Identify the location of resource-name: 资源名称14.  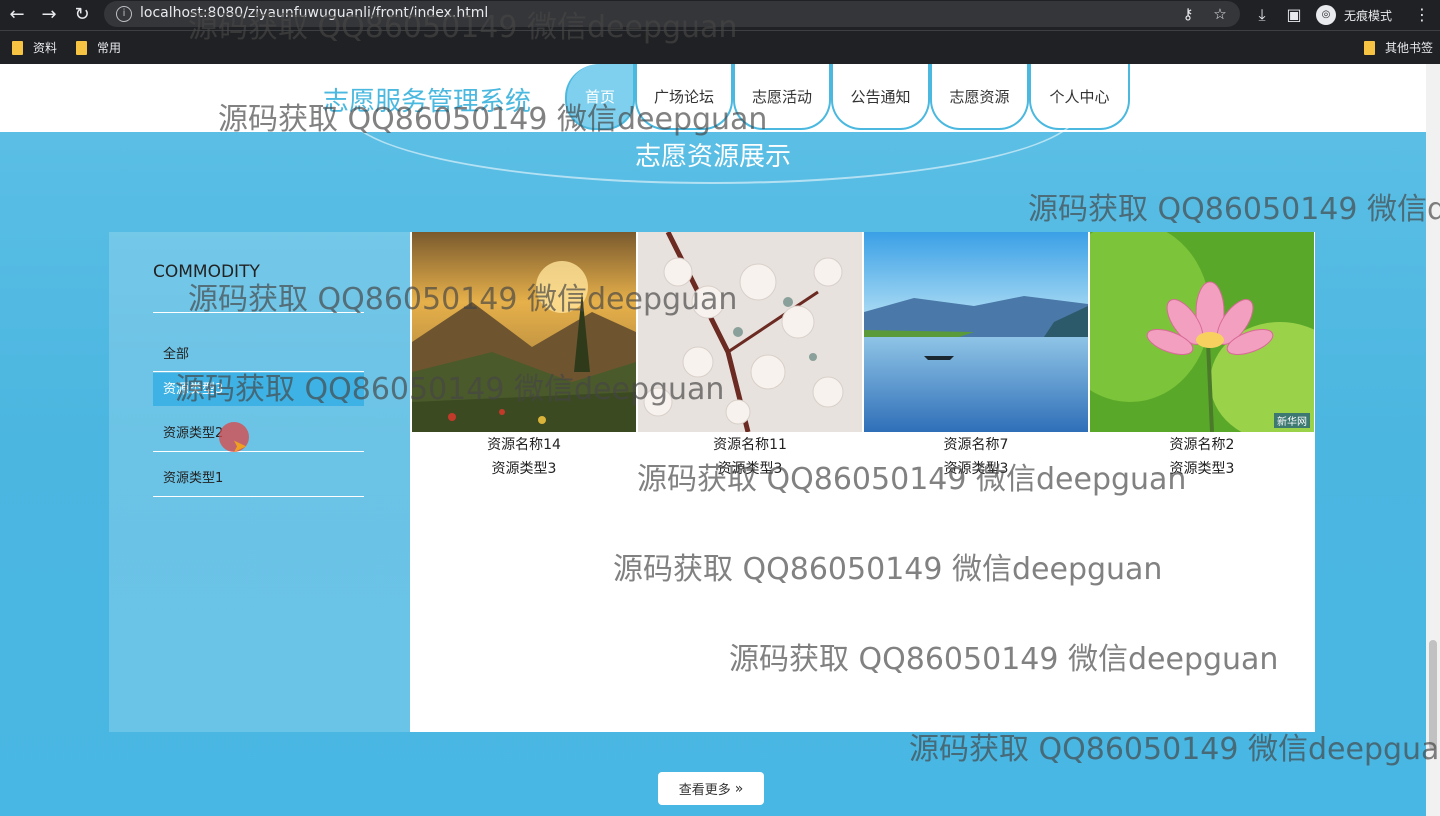
(524, 444).